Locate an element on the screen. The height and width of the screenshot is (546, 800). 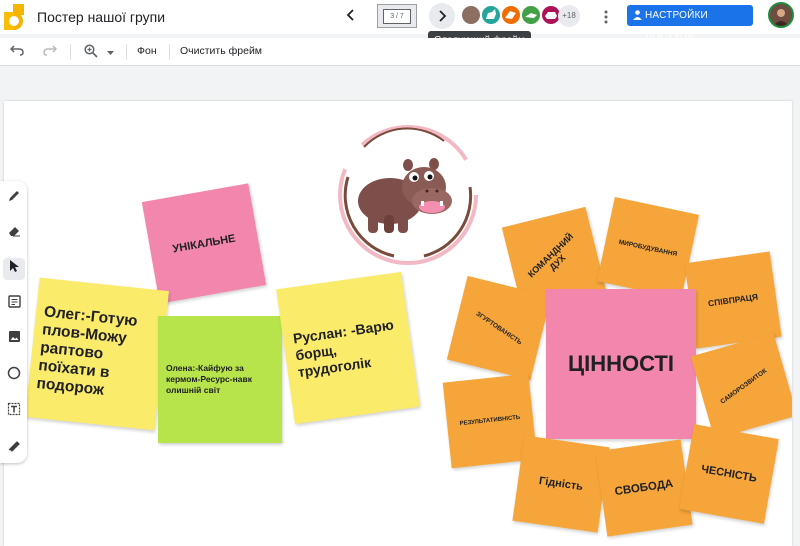
sticky-note-text: ЗГУРТОВАНІСТЬ is located at coordinates (499, 328).